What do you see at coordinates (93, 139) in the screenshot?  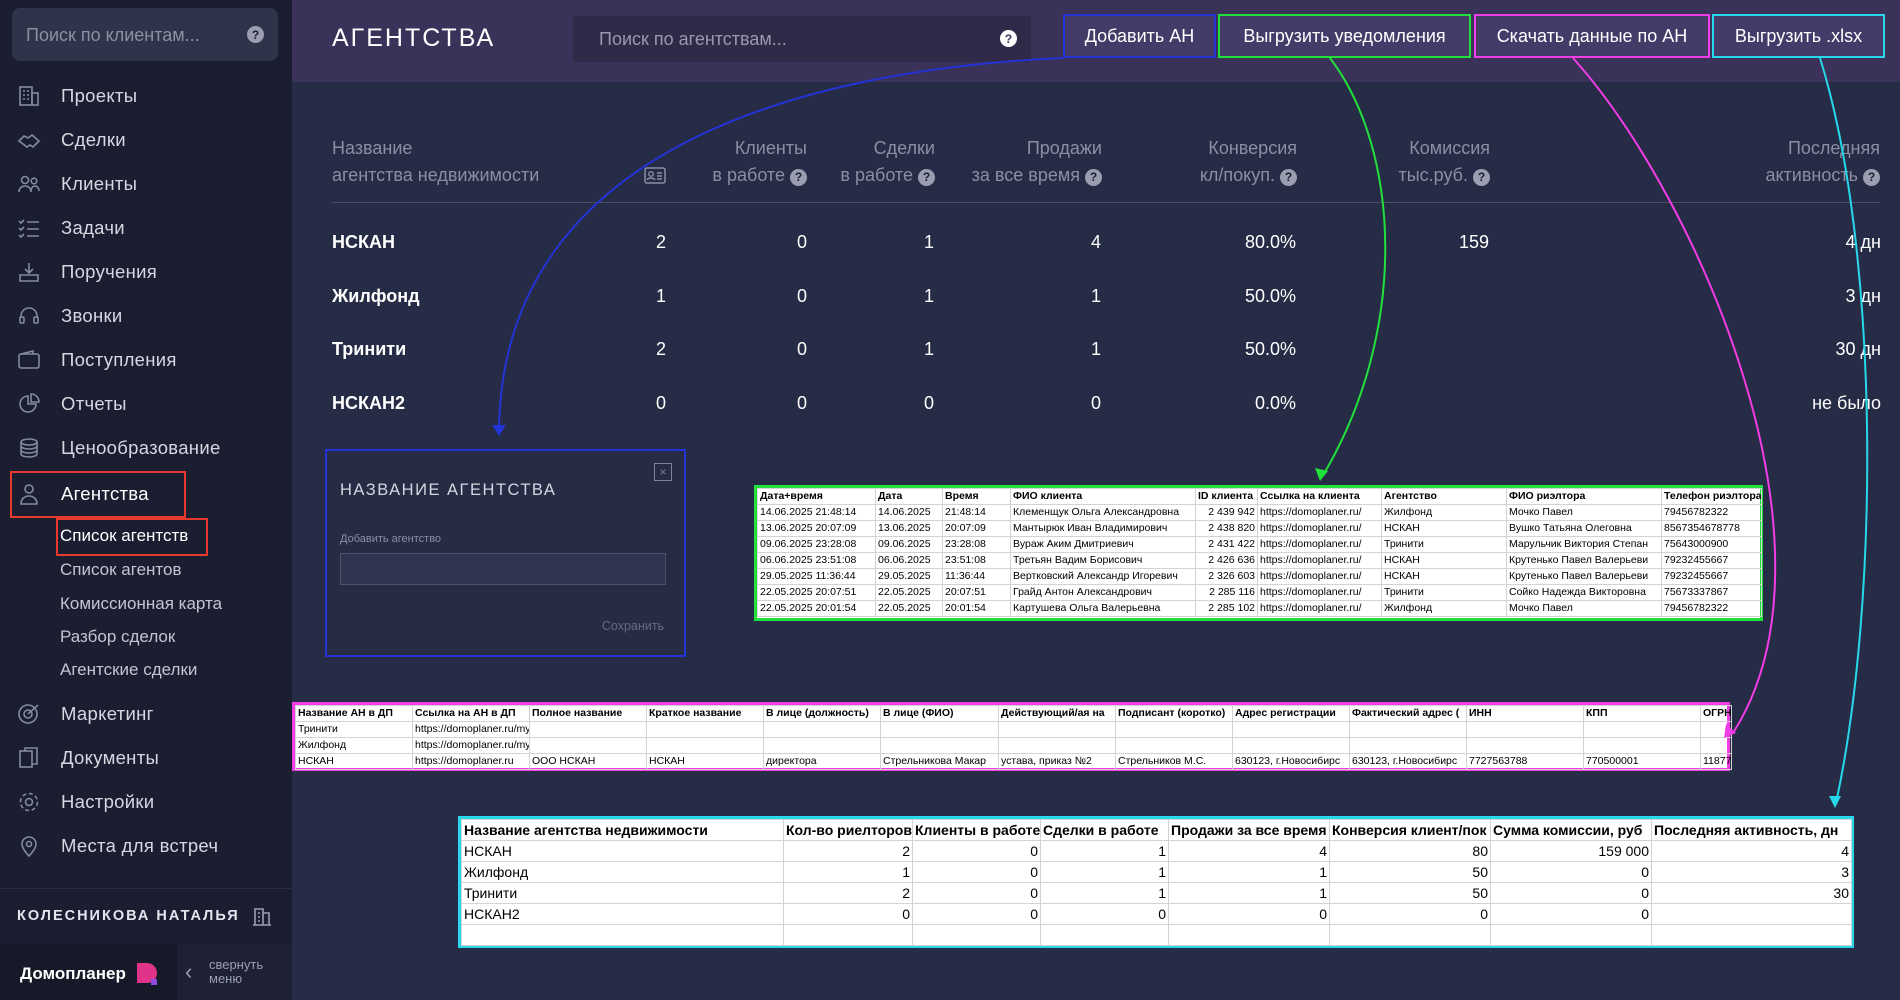 I see `sidebar-item-label: Сделки` at bounding box center [93, 139].